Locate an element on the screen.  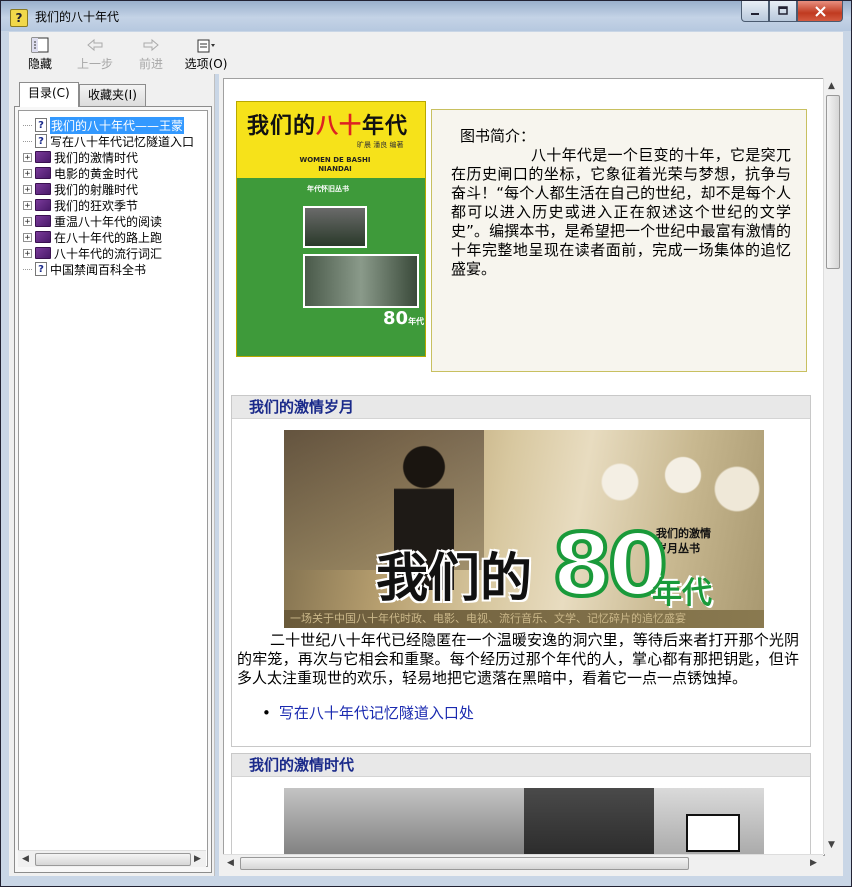
scroll-up-icon: ▲ is located at coordinates (831, 86).